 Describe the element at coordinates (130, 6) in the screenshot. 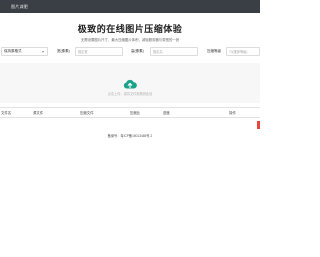

I see `top-nav-bar: 图片减肥` at that location.